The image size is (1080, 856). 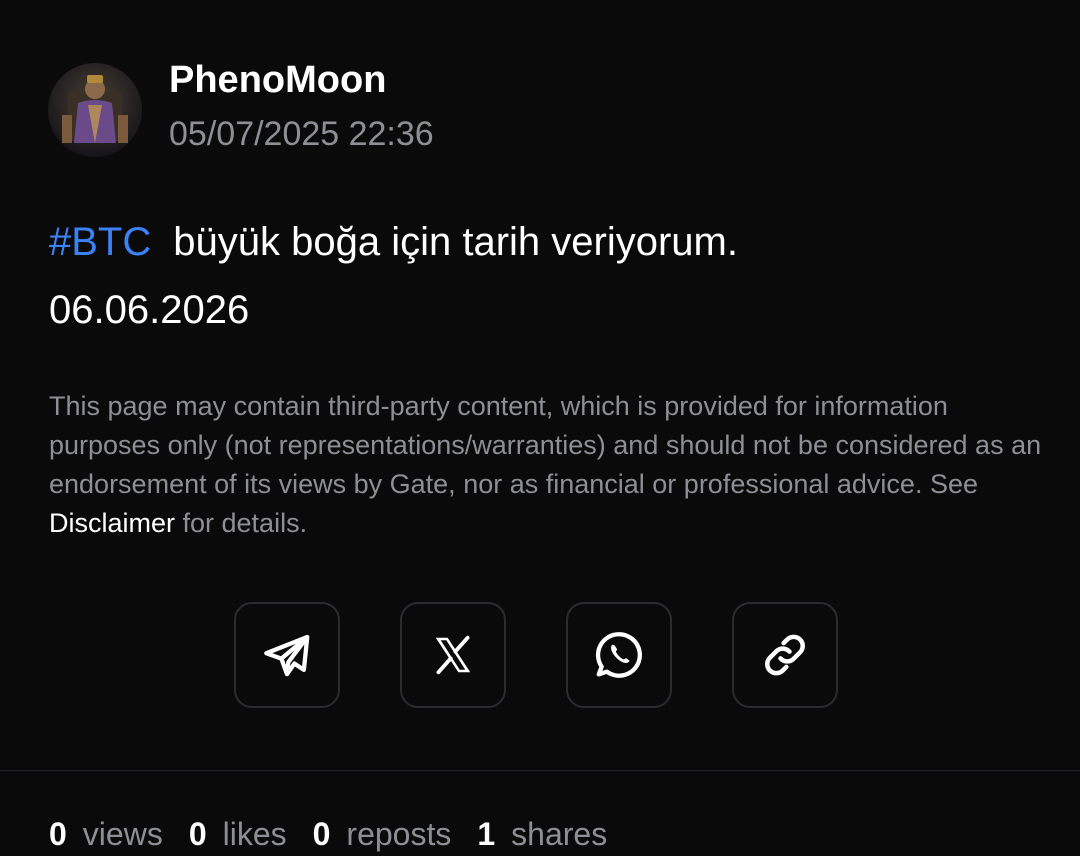 I want to click on shares-count: 1, so click(x=486, y=834).